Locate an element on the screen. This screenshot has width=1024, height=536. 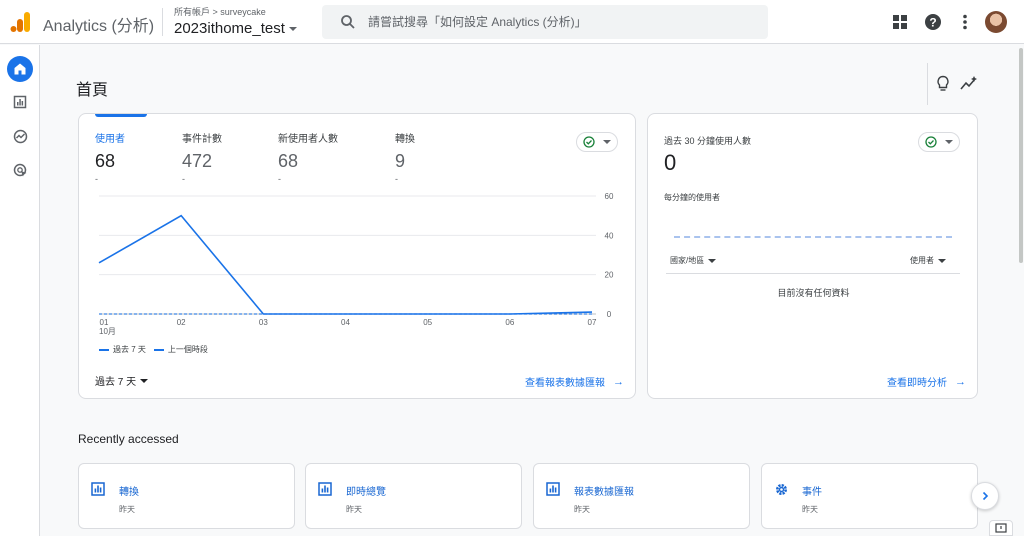
metric-users: 使用者 68 - is located at coordinates (110, 157).